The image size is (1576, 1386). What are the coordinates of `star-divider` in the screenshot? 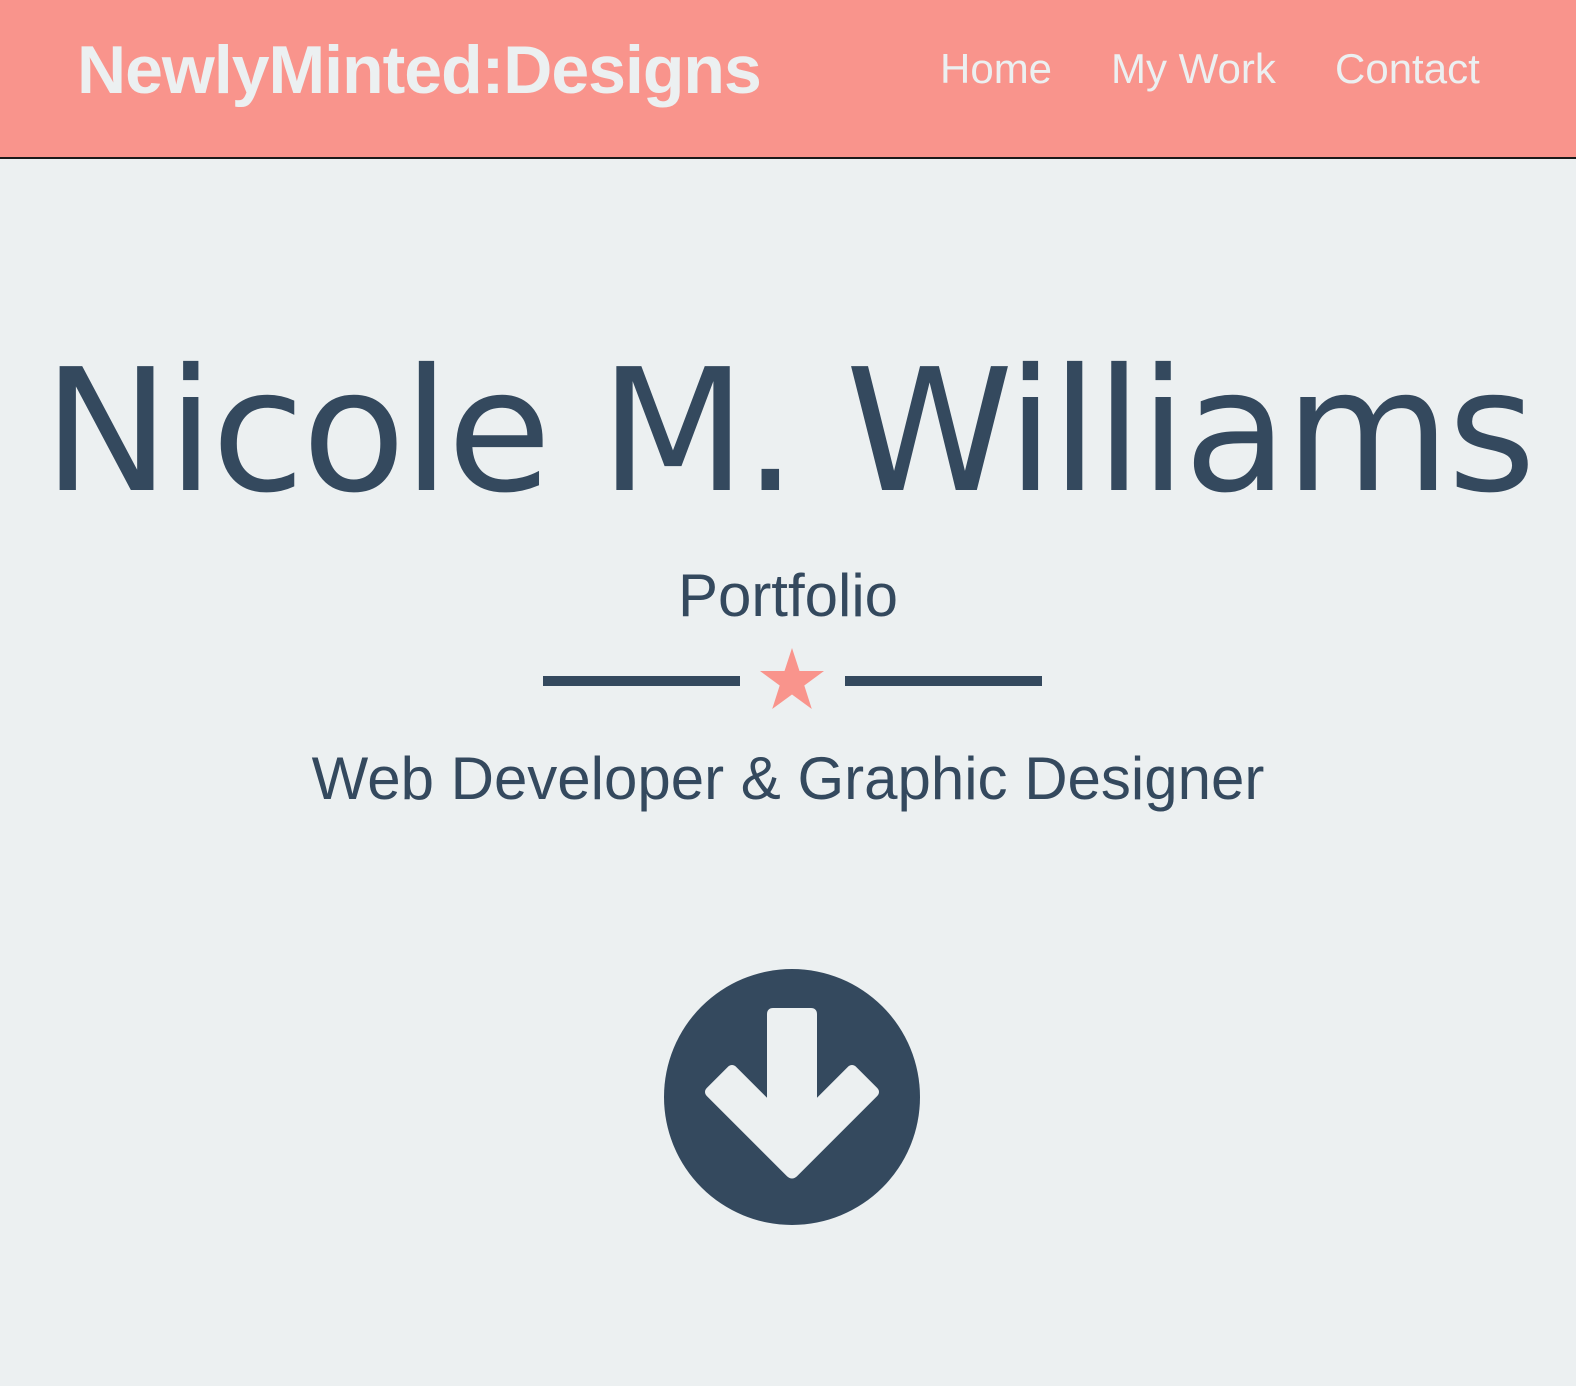 It's located at (792, 679).